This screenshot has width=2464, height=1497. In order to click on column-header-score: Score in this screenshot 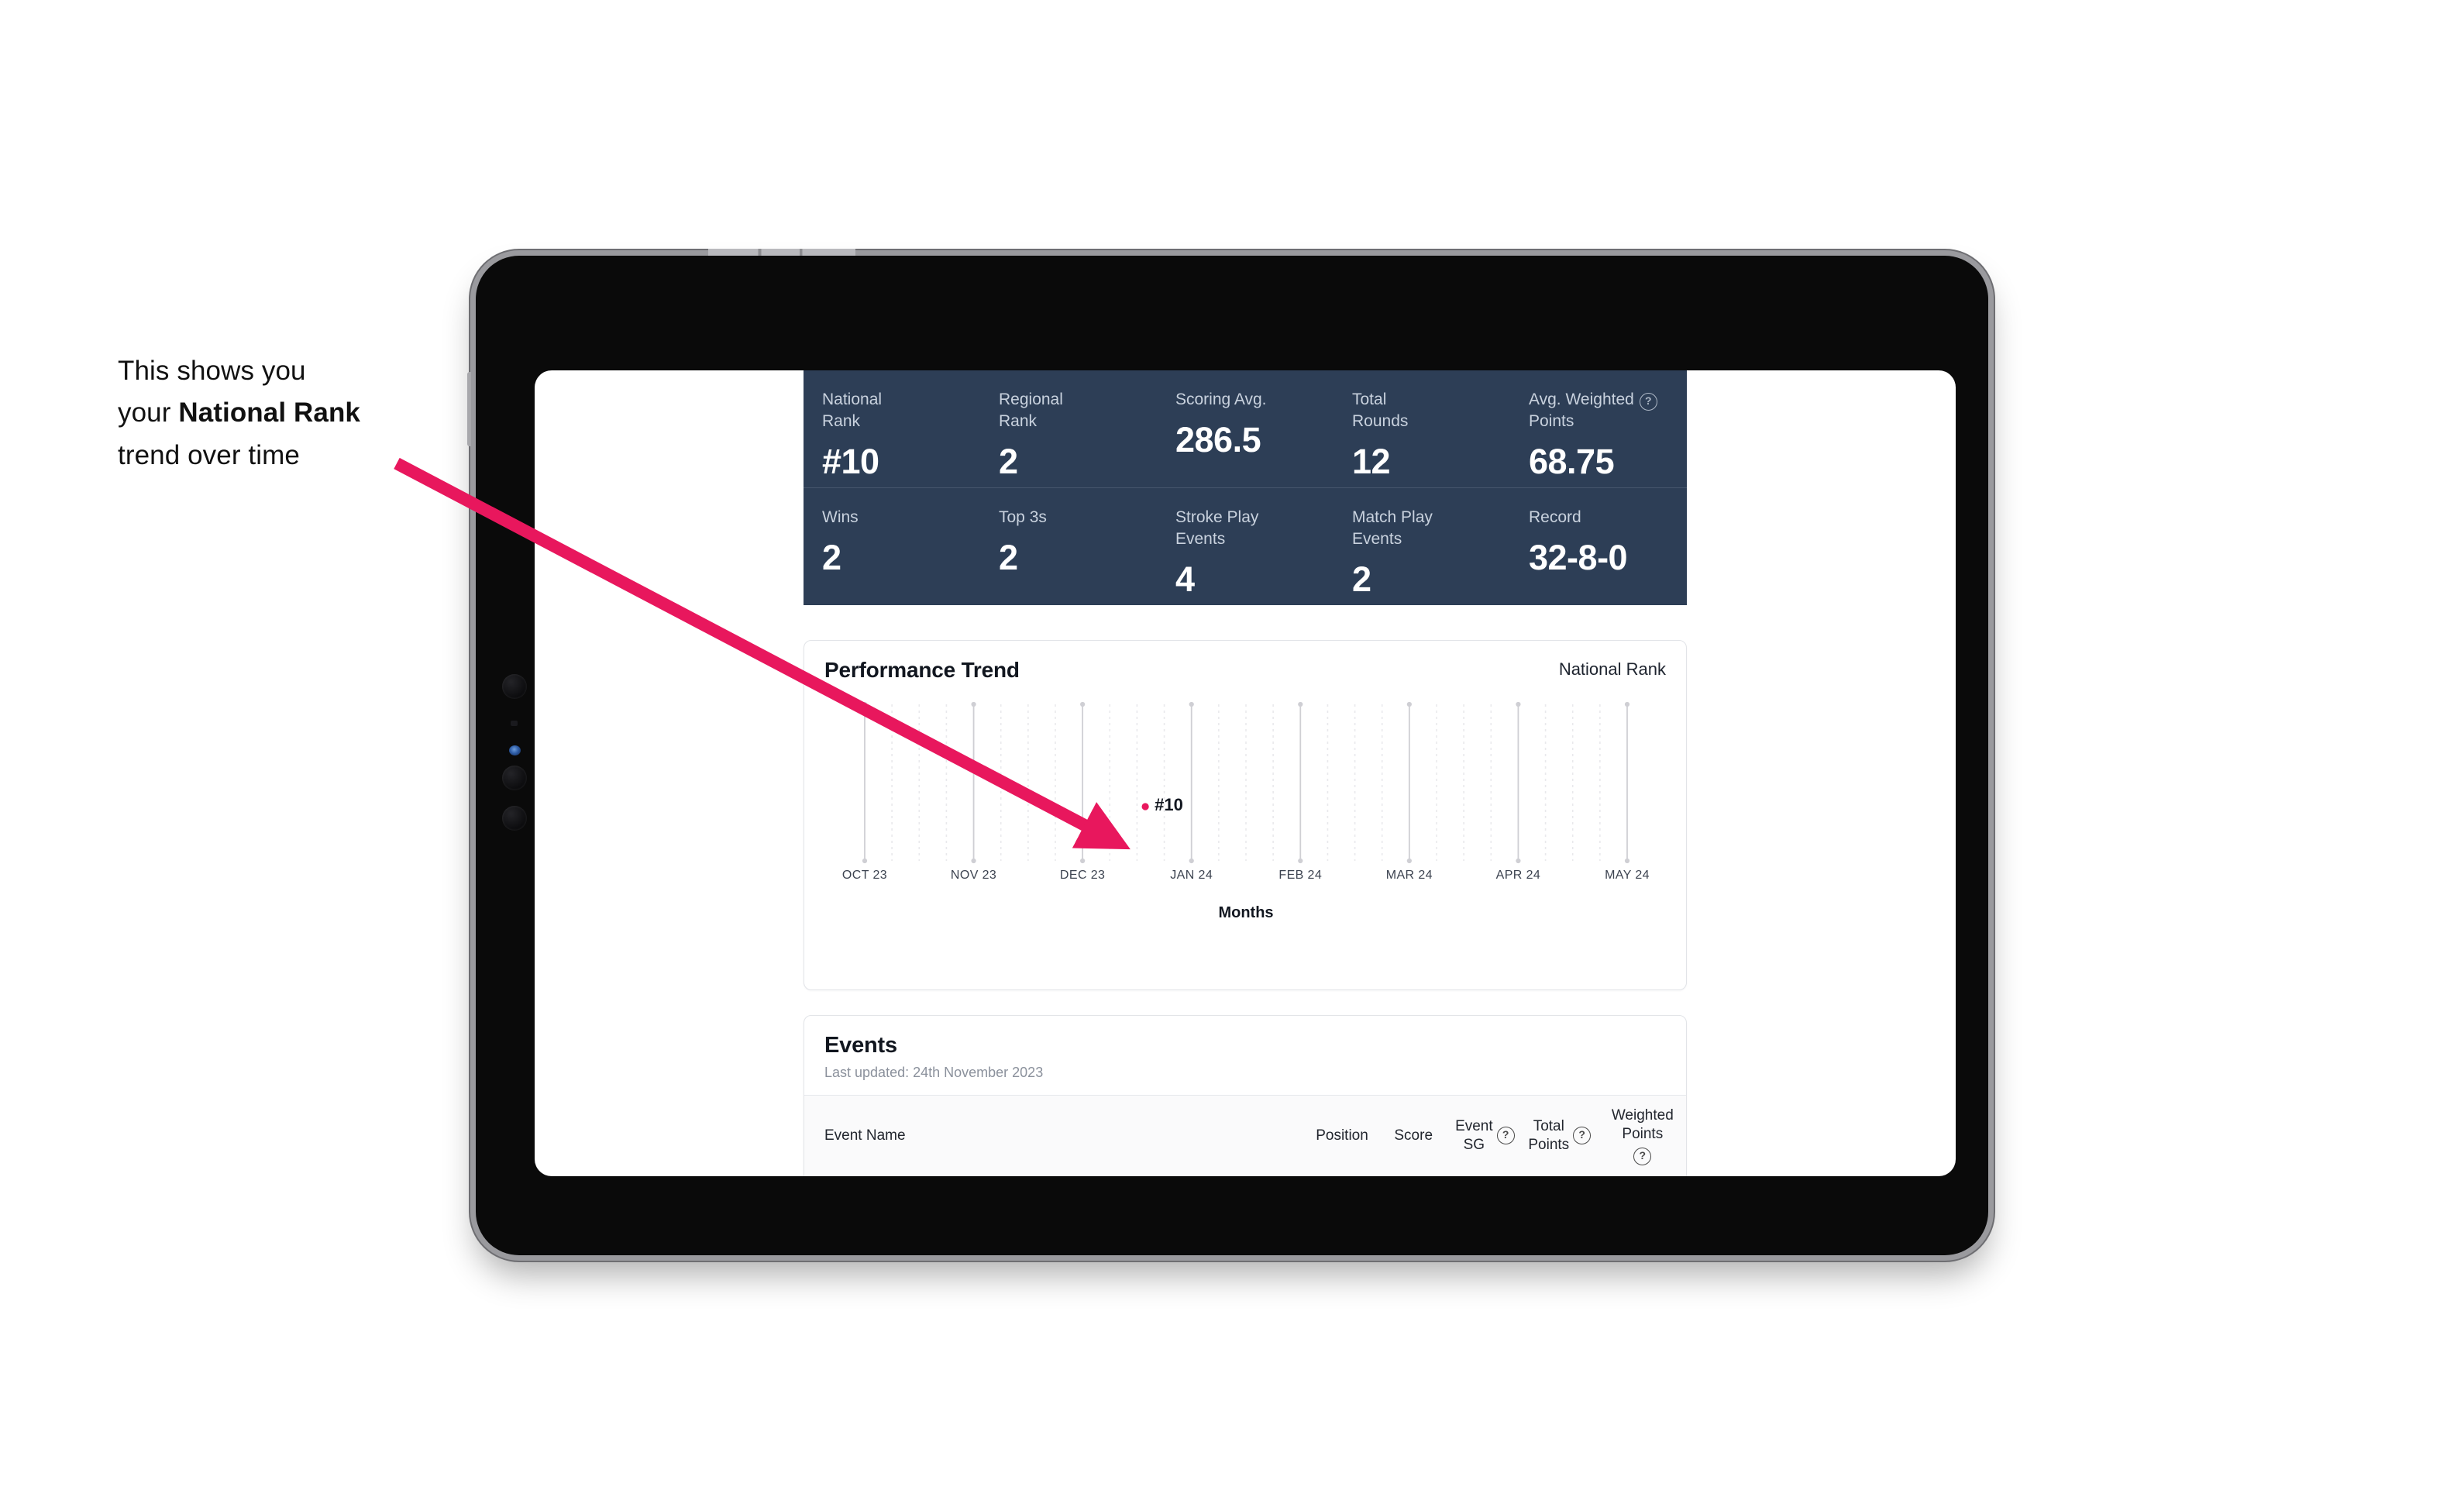, I will do `click(1413, 1136)`.